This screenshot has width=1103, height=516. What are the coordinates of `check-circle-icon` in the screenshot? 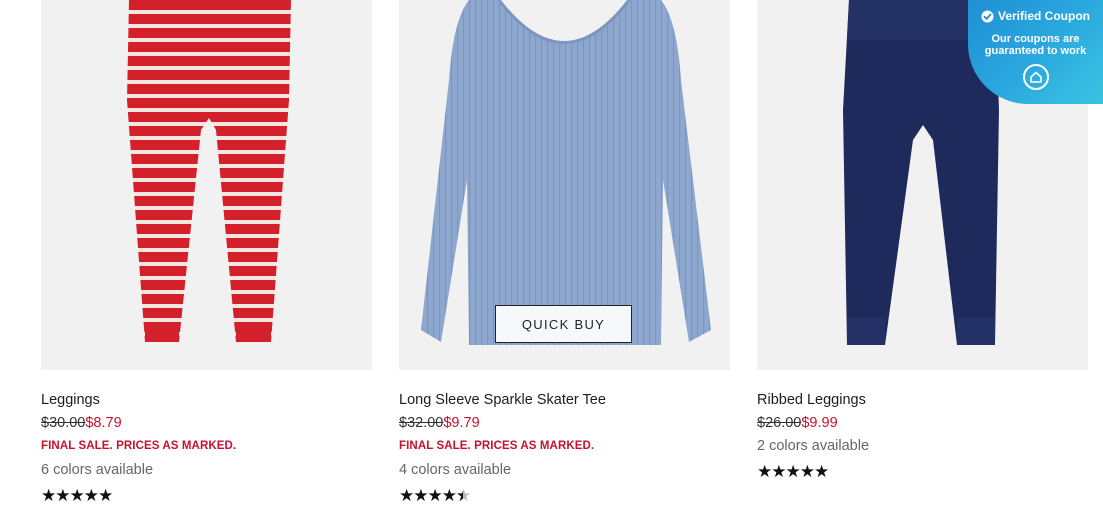 It's located at (987, 16).